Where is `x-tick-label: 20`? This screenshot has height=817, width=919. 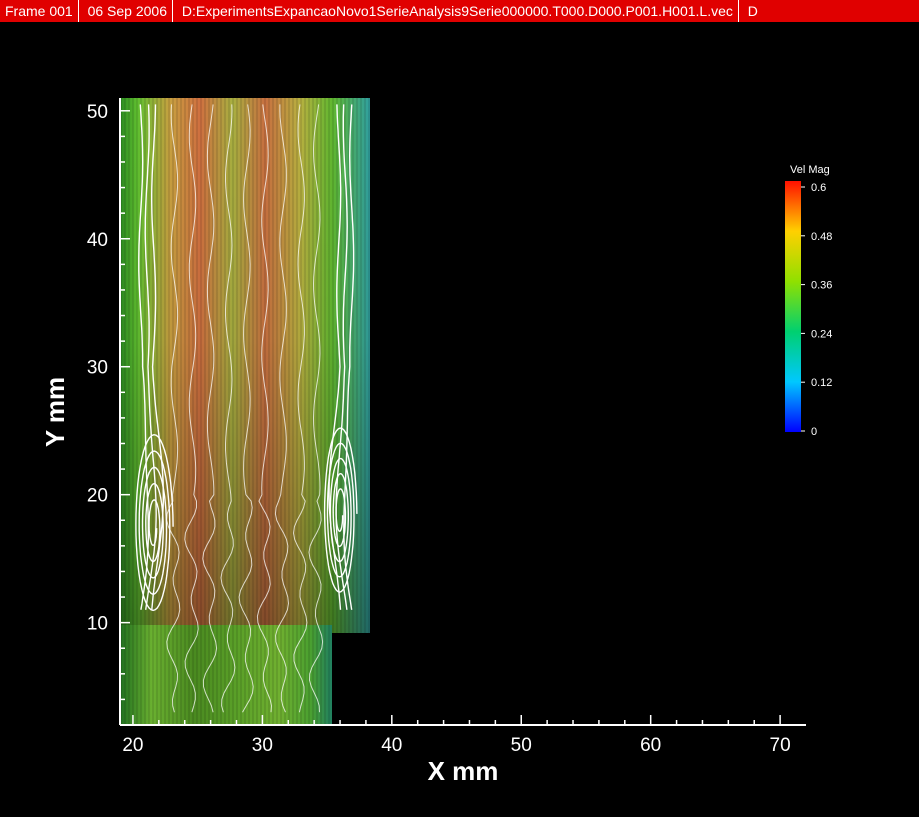
x-tick-label: 20 is located at coordinates (132, 745).